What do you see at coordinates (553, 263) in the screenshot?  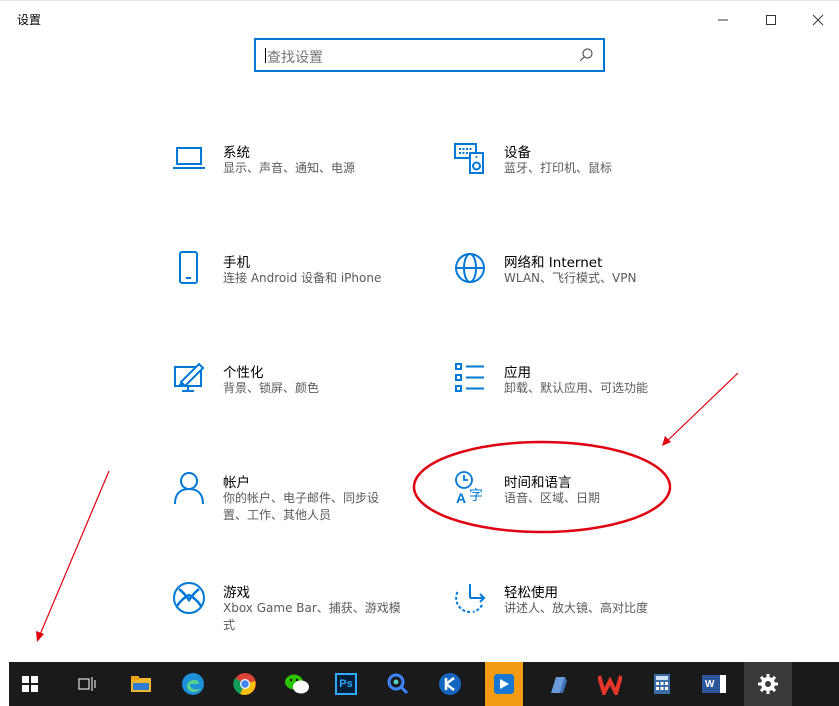 I see `tile-name: 网络和 Internet` at bounding box center [553, 263].